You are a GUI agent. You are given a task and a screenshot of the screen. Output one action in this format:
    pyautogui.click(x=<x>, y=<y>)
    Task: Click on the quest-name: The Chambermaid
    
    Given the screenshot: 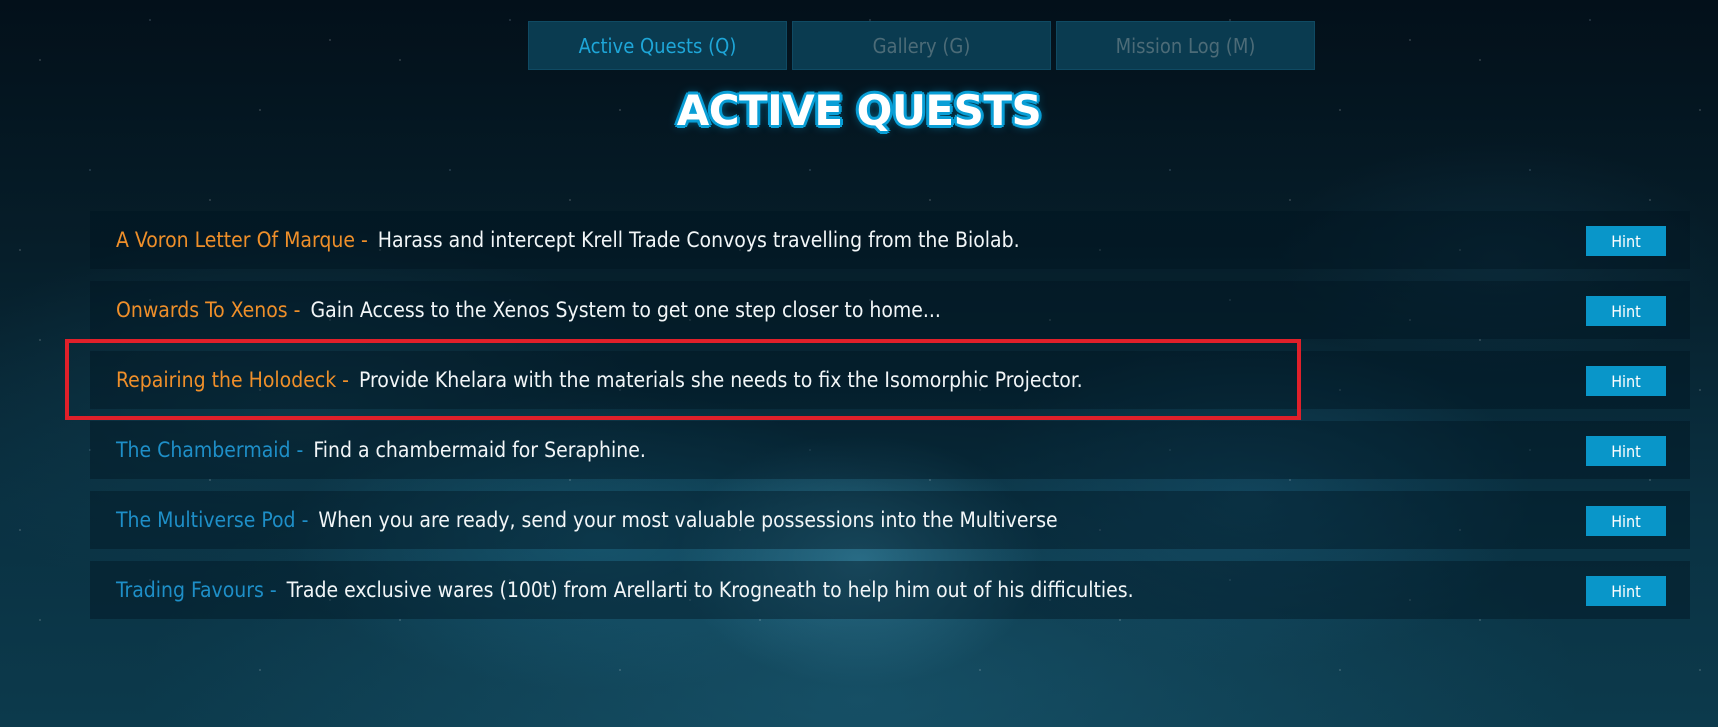 What is the action you would take?
    pyautogui.click(x=203, y=450)
    